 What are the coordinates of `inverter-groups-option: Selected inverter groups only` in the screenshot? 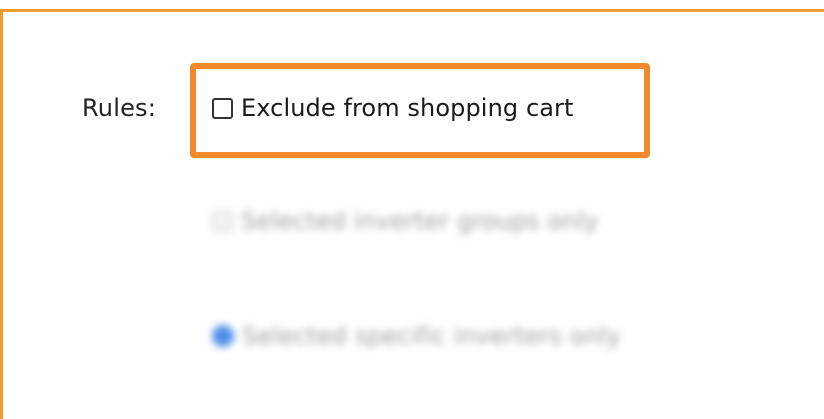 It's located at (405, 221).